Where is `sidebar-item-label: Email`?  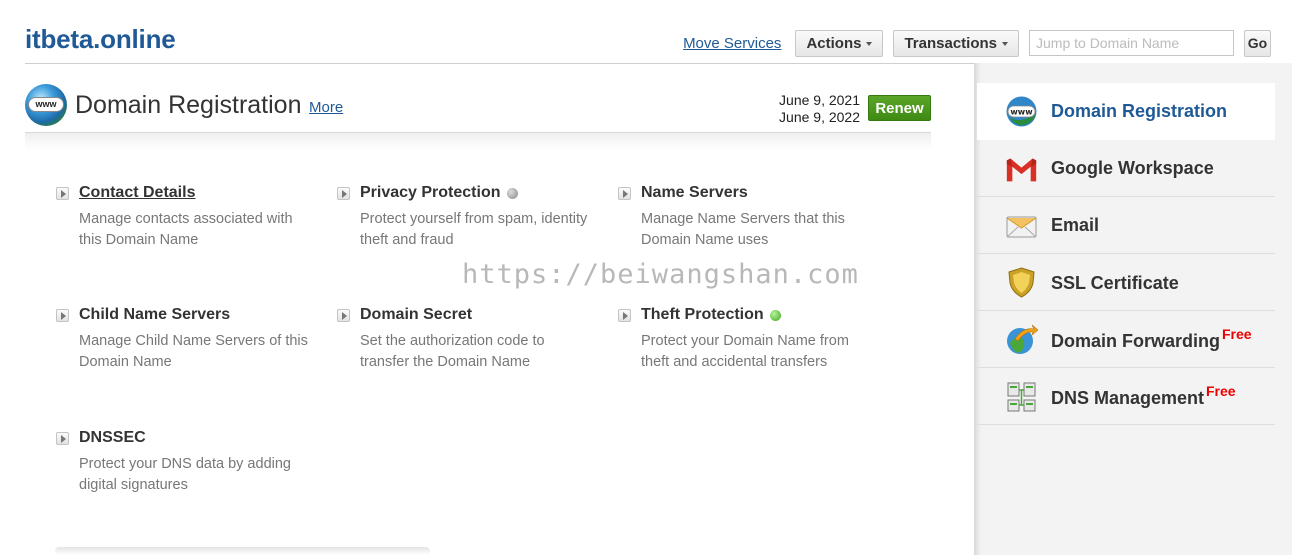 sidebar-item-label: Email is located at coordinates (1075, 225).